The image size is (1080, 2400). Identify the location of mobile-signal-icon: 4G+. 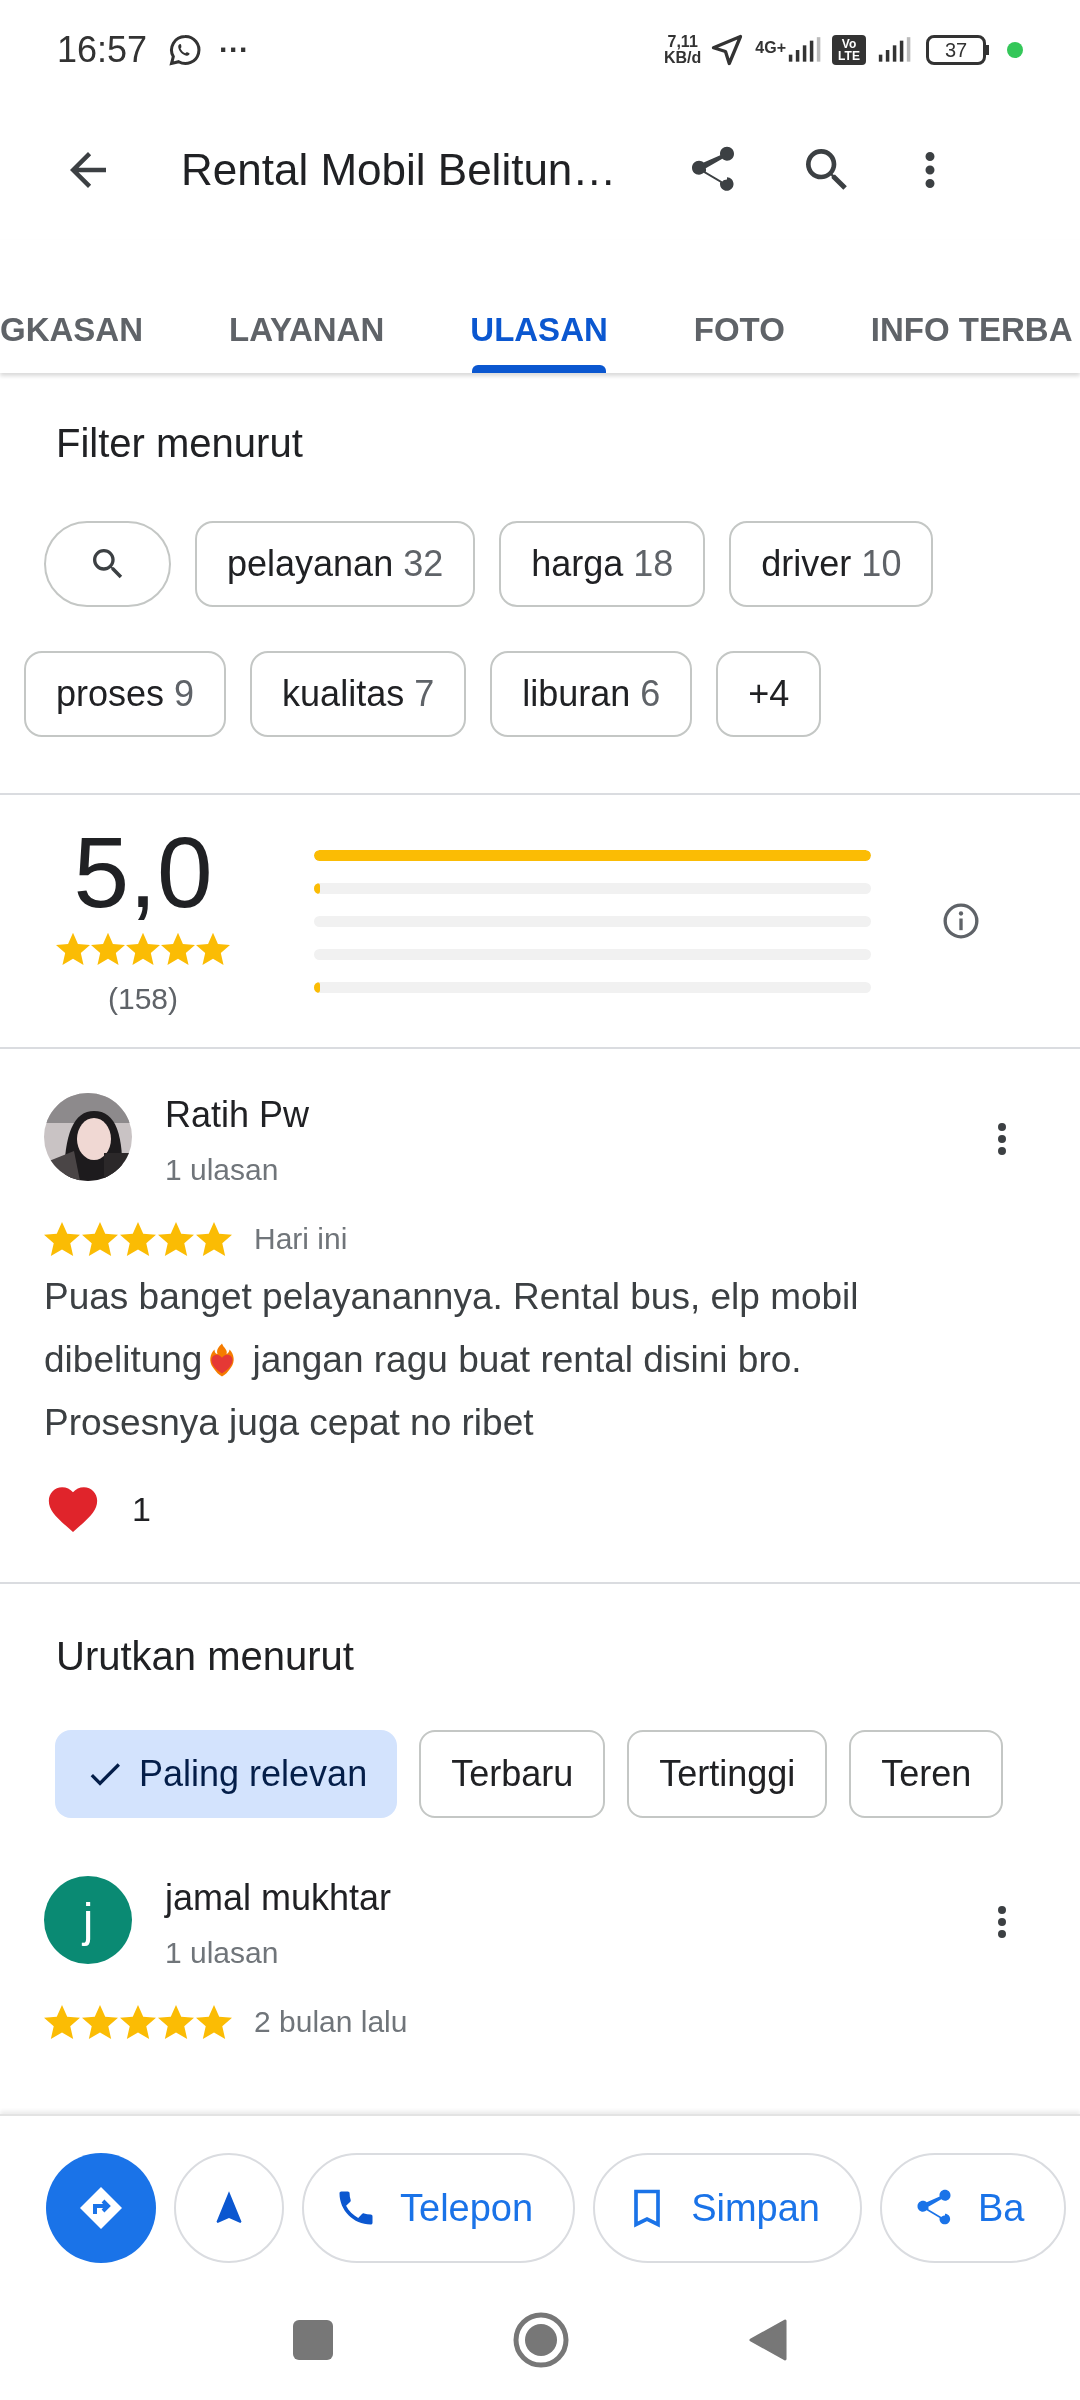
(788, 50).